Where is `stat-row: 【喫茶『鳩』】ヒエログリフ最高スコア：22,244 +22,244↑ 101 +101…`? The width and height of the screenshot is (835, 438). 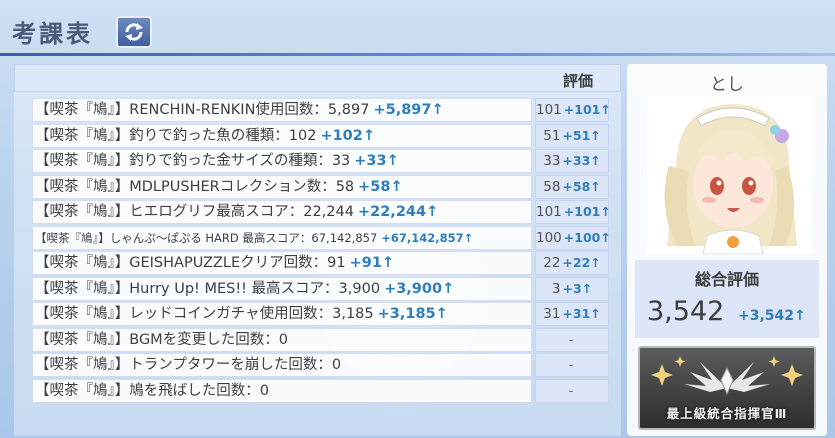
stat-row: 【喫茶『鳩』】ヒエログリフ最高スコア：22,244 +22,244↑ 101 +101… is located at coordinates (321, 213).